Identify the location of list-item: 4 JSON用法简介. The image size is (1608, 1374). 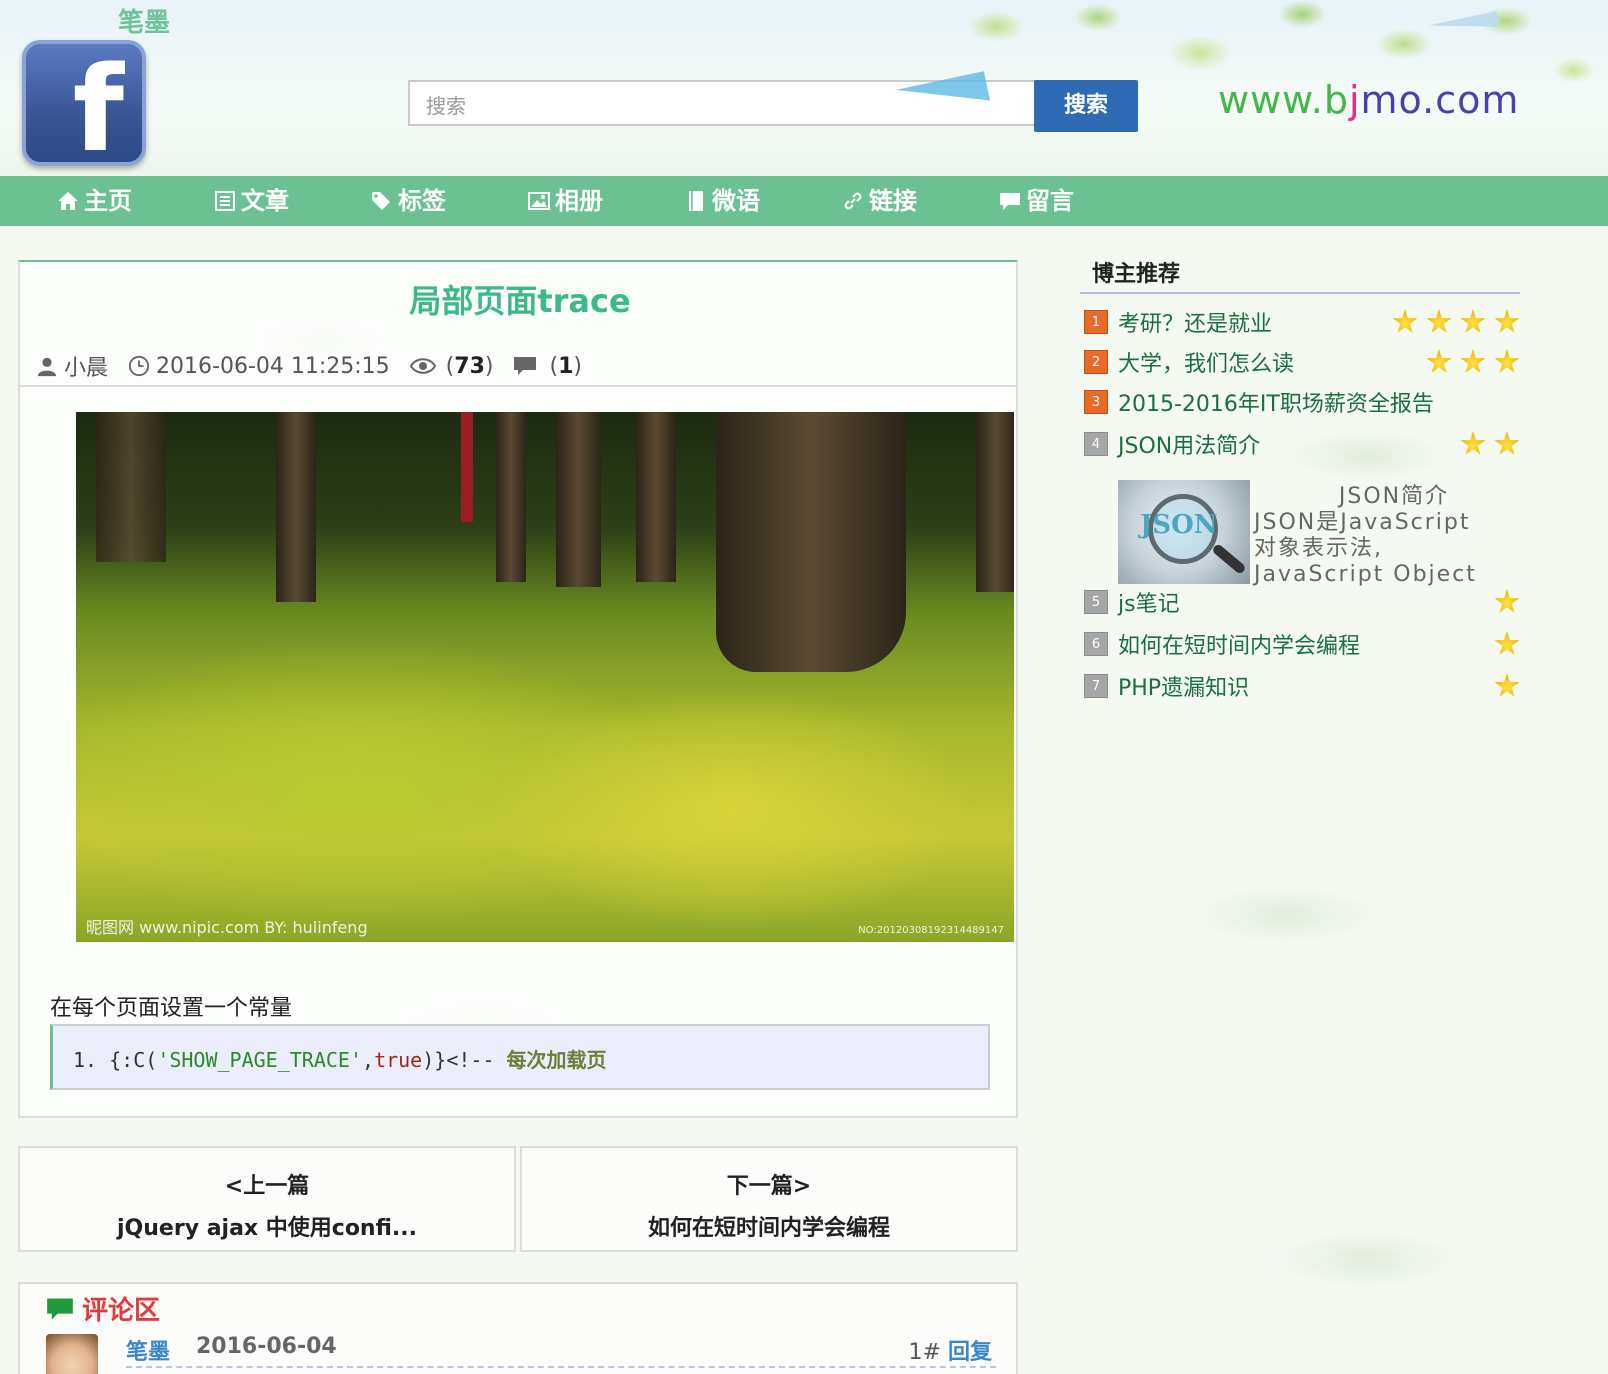
(1300, 444).